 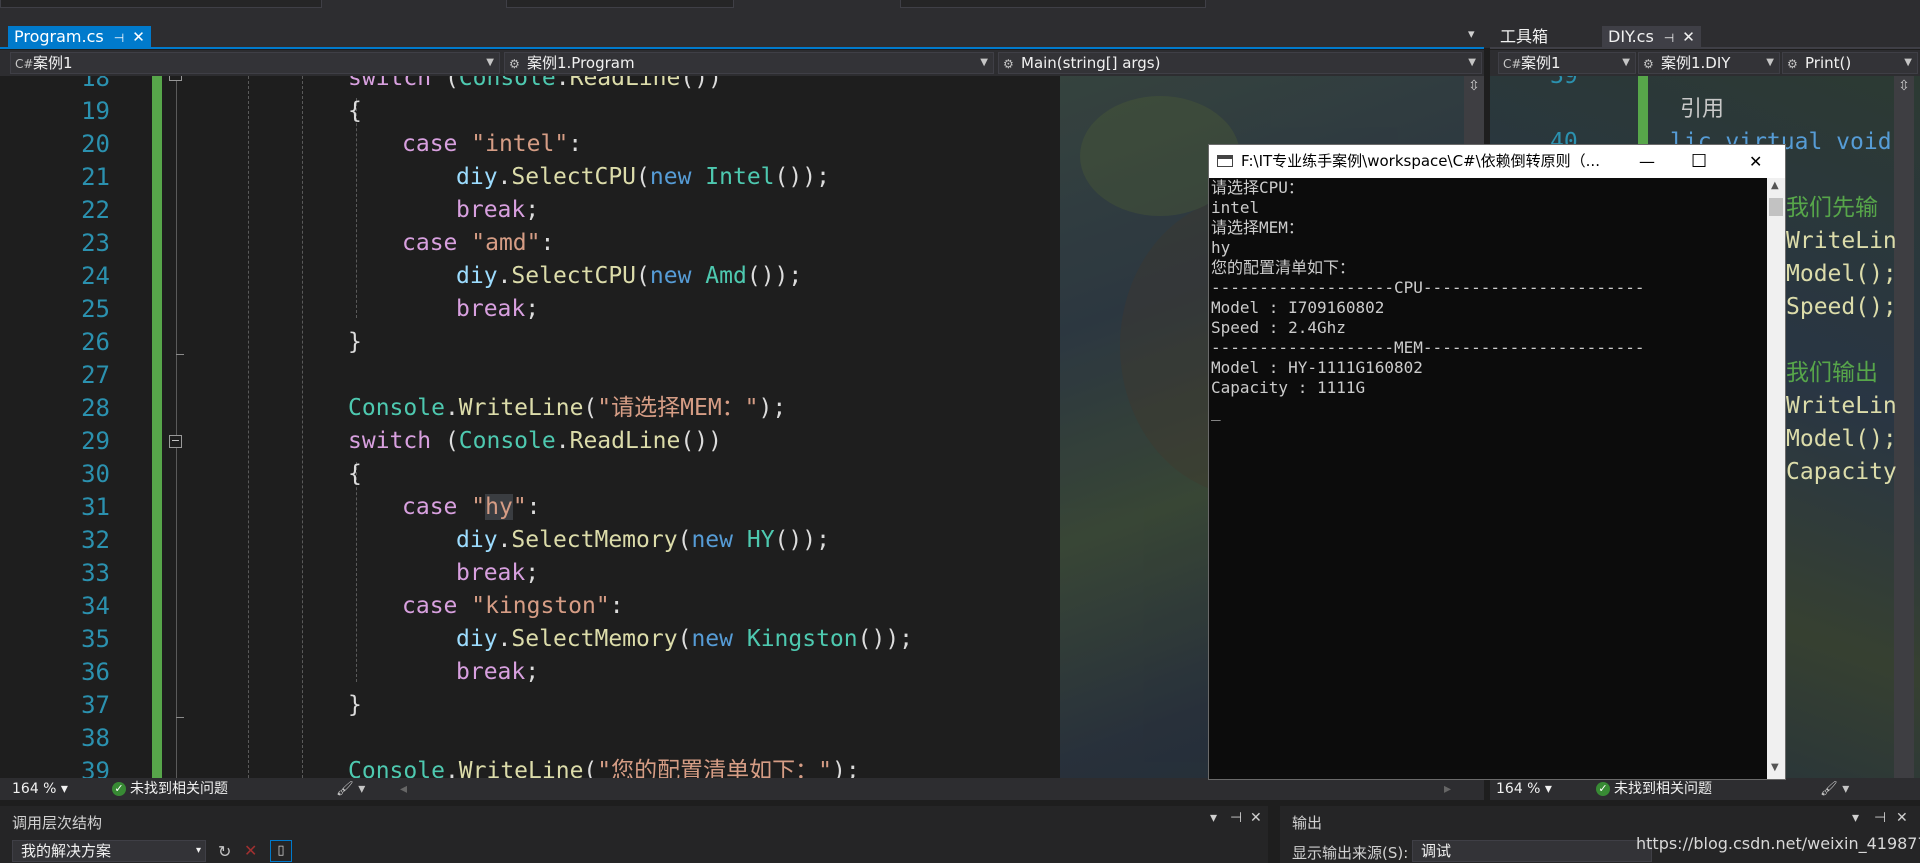 What do you see at coordinates (530, 738) in the screenshot?
I see `code-line: 38` at bounding box center [530, 738].